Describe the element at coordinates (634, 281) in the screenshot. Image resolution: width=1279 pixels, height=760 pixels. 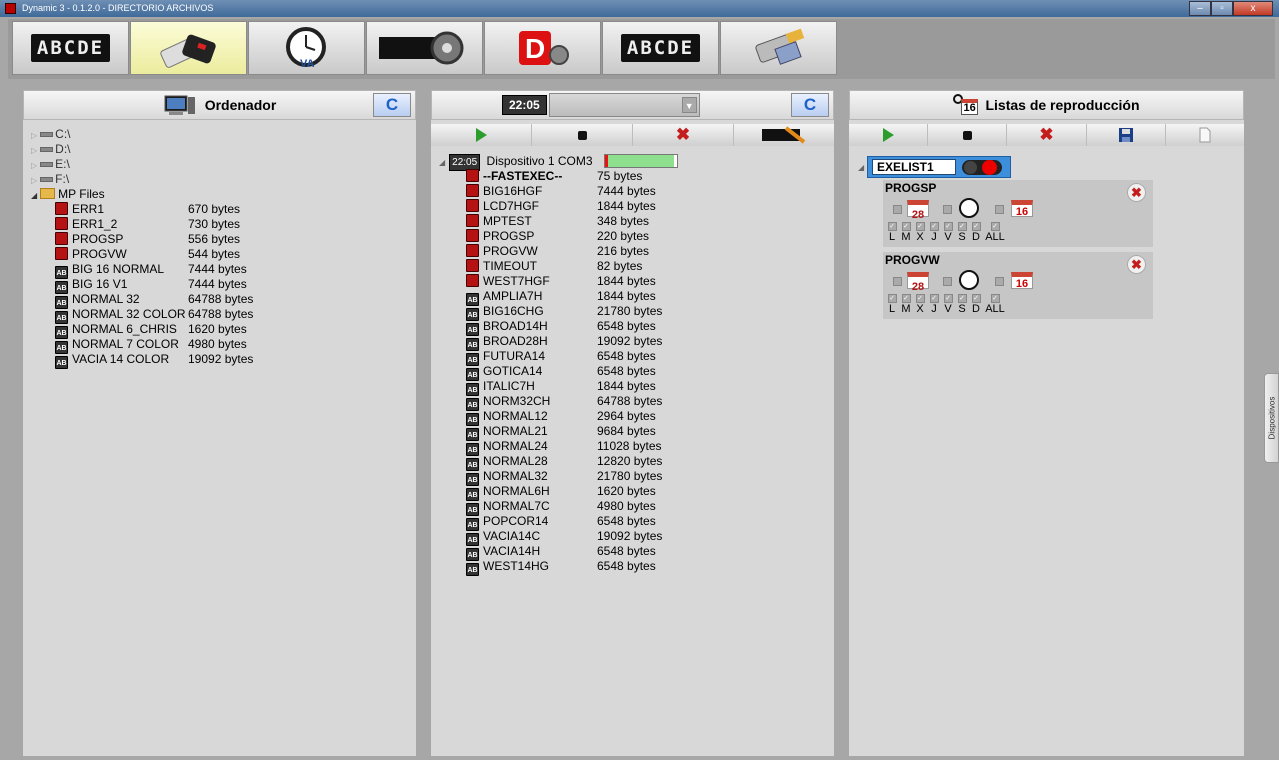
I see `device-file-row: WEST7HGF 1844 bytes` at that location.